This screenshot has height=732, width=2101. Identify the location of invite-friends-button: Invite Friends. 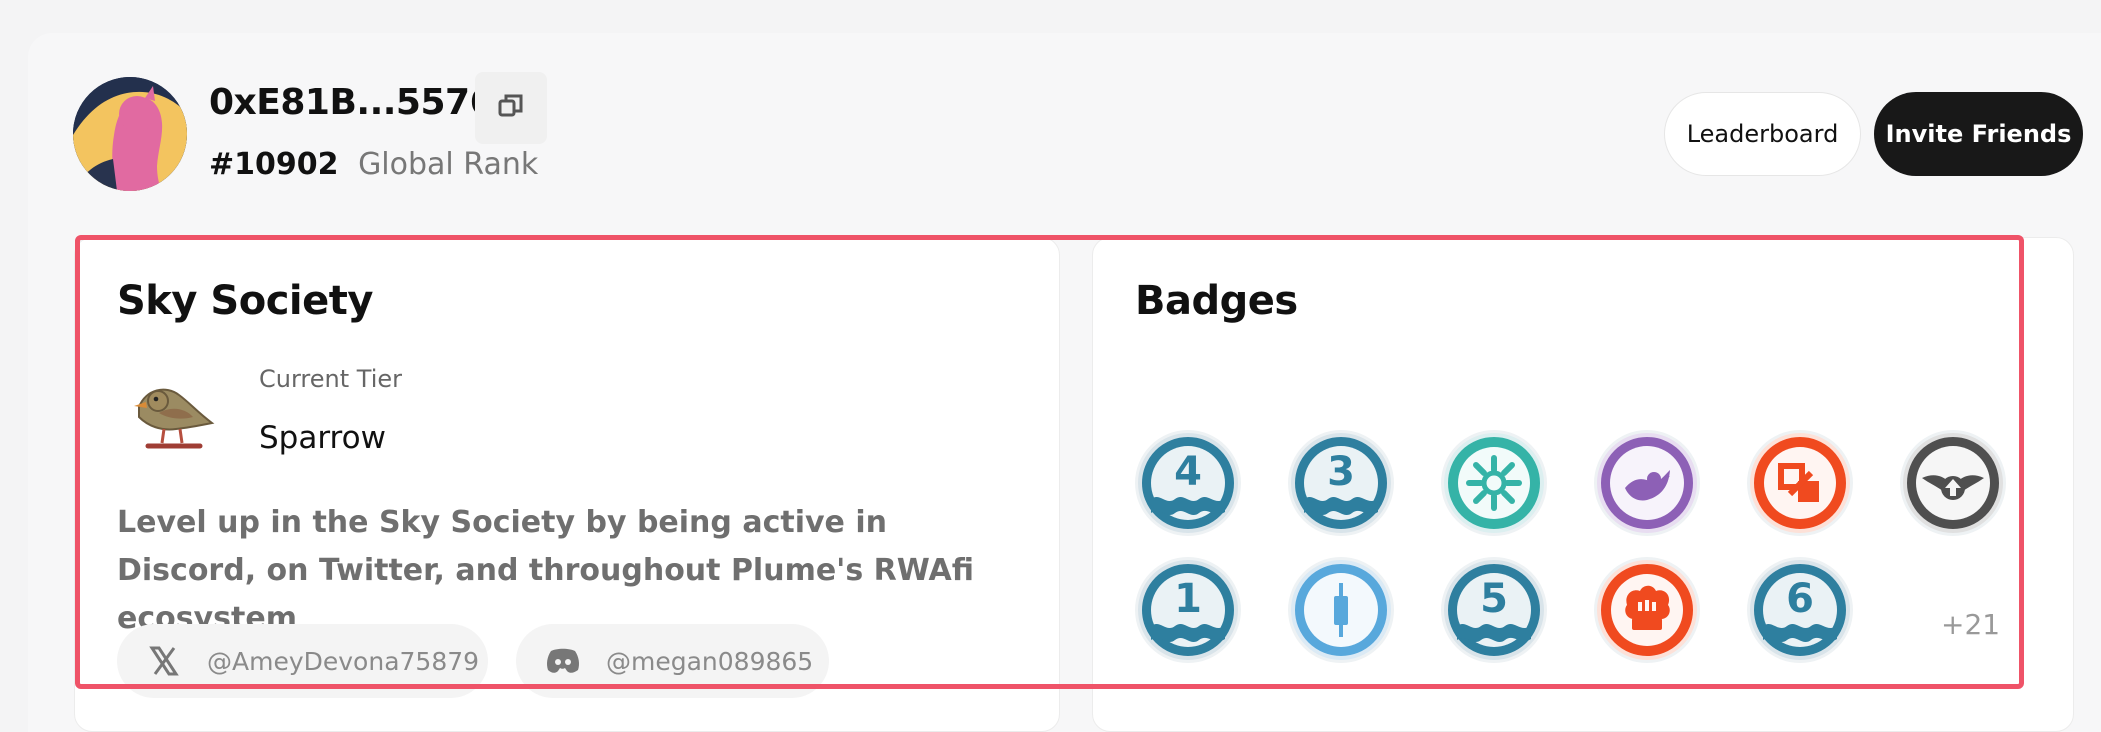
(1978, 134).